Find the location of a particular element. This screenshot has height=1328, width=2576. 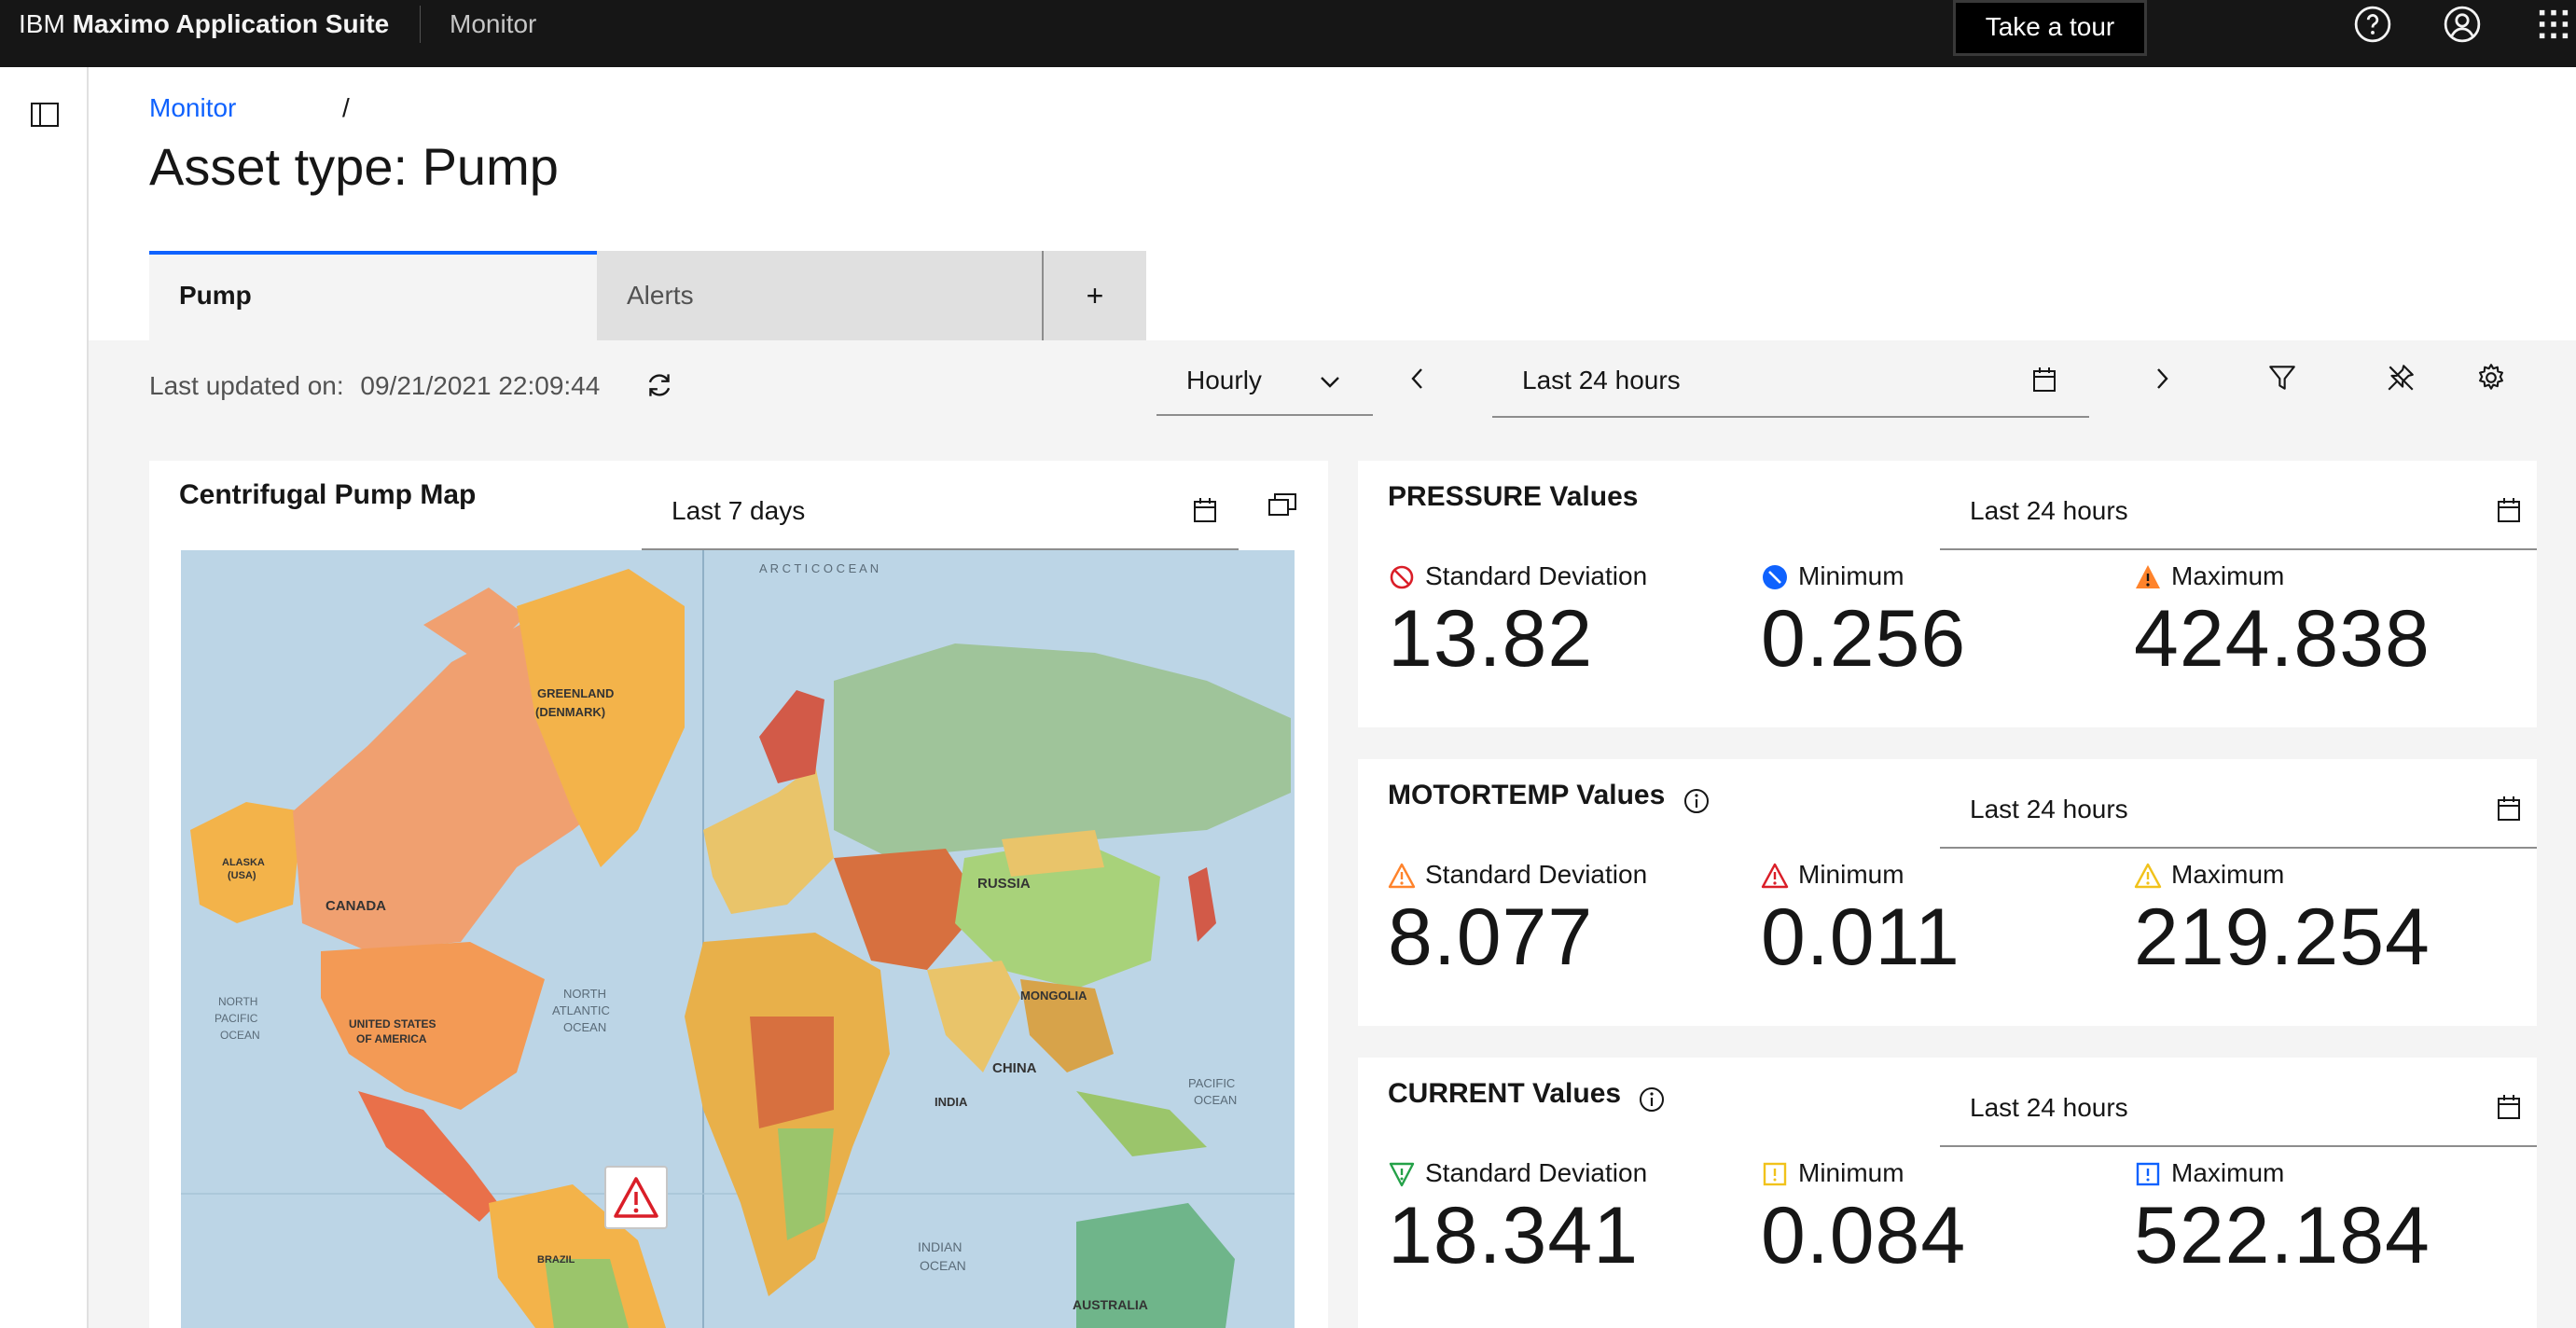

side-nav-rail is located at coordinates (44, 697).